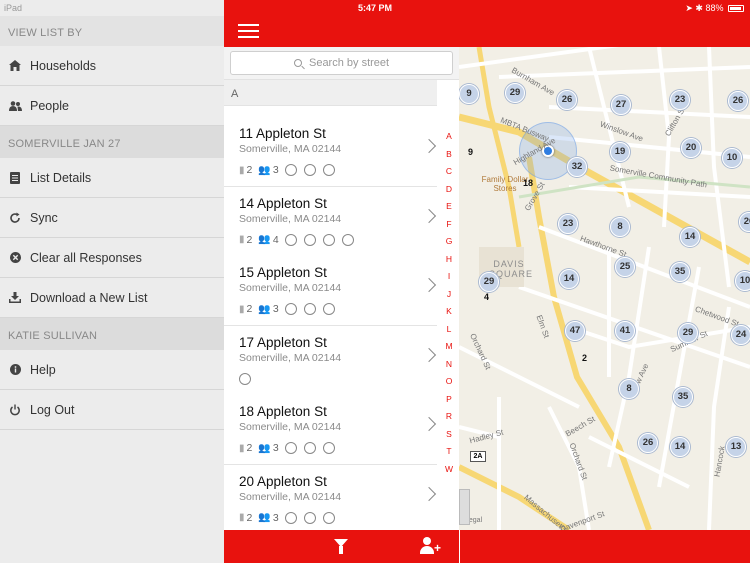 The height and width of the screenshot is (563, 750). Describe the element at coordinates (699, 8) in the screenshot. I see `bluetooth-icon: ✱` at that location.